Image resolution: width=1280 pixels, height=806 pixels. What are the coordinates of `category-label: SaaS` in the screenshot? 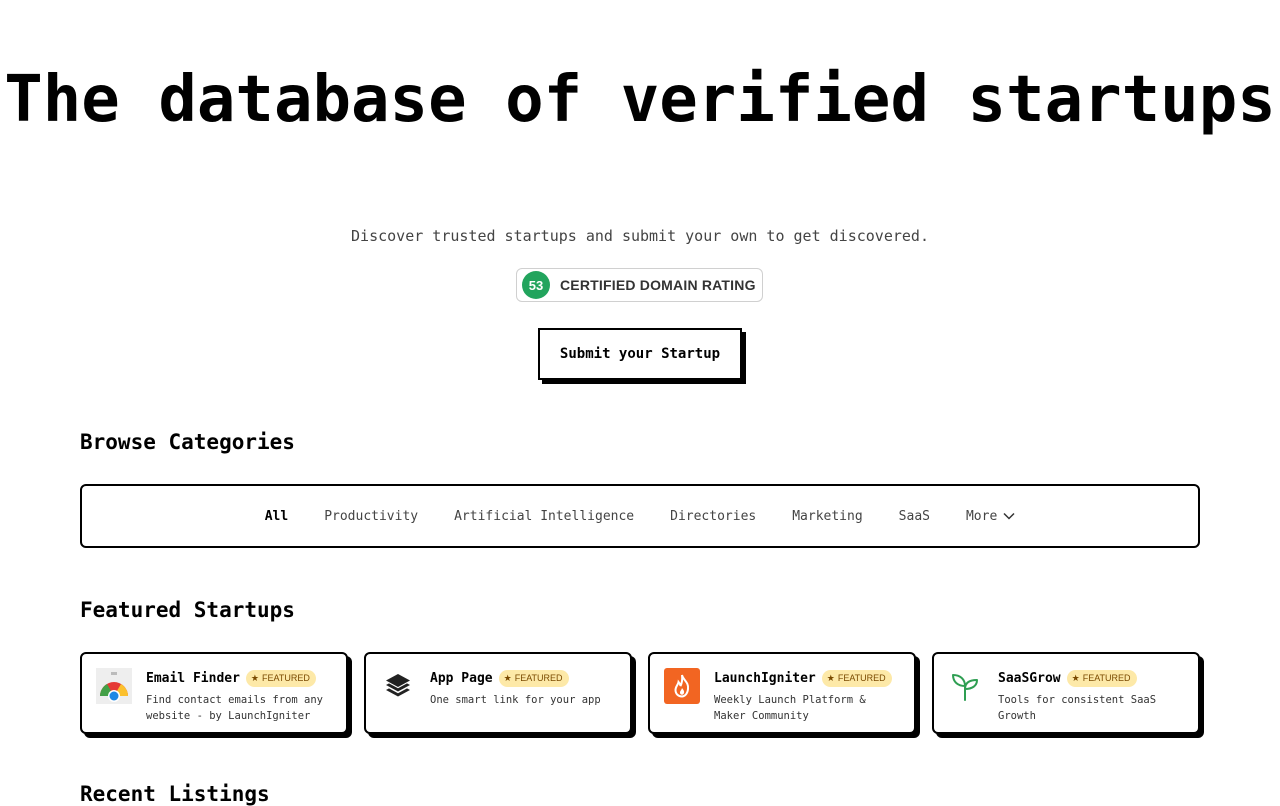 It's located at (914, 516).